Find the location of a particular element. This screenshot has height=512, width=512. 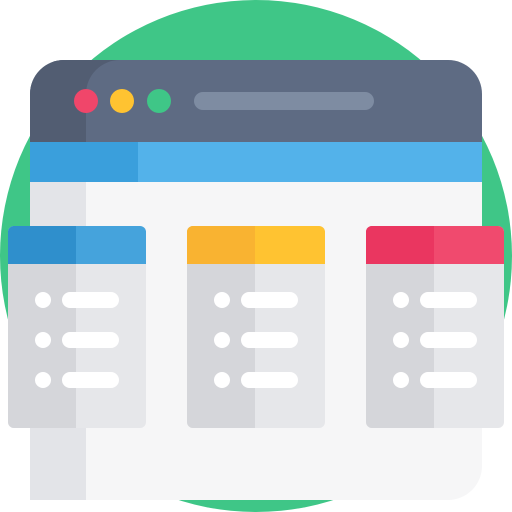

nav-band-shadow is located at coordinates (84, 162).